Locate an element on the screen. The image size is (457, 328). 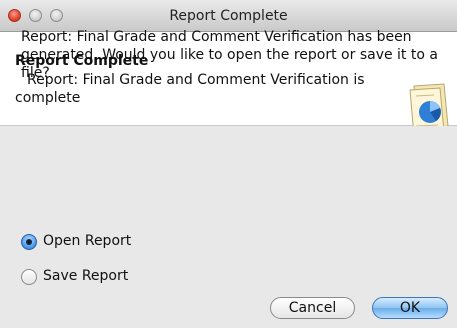
radio-unselected-icon is located at coordinates (29, 277).